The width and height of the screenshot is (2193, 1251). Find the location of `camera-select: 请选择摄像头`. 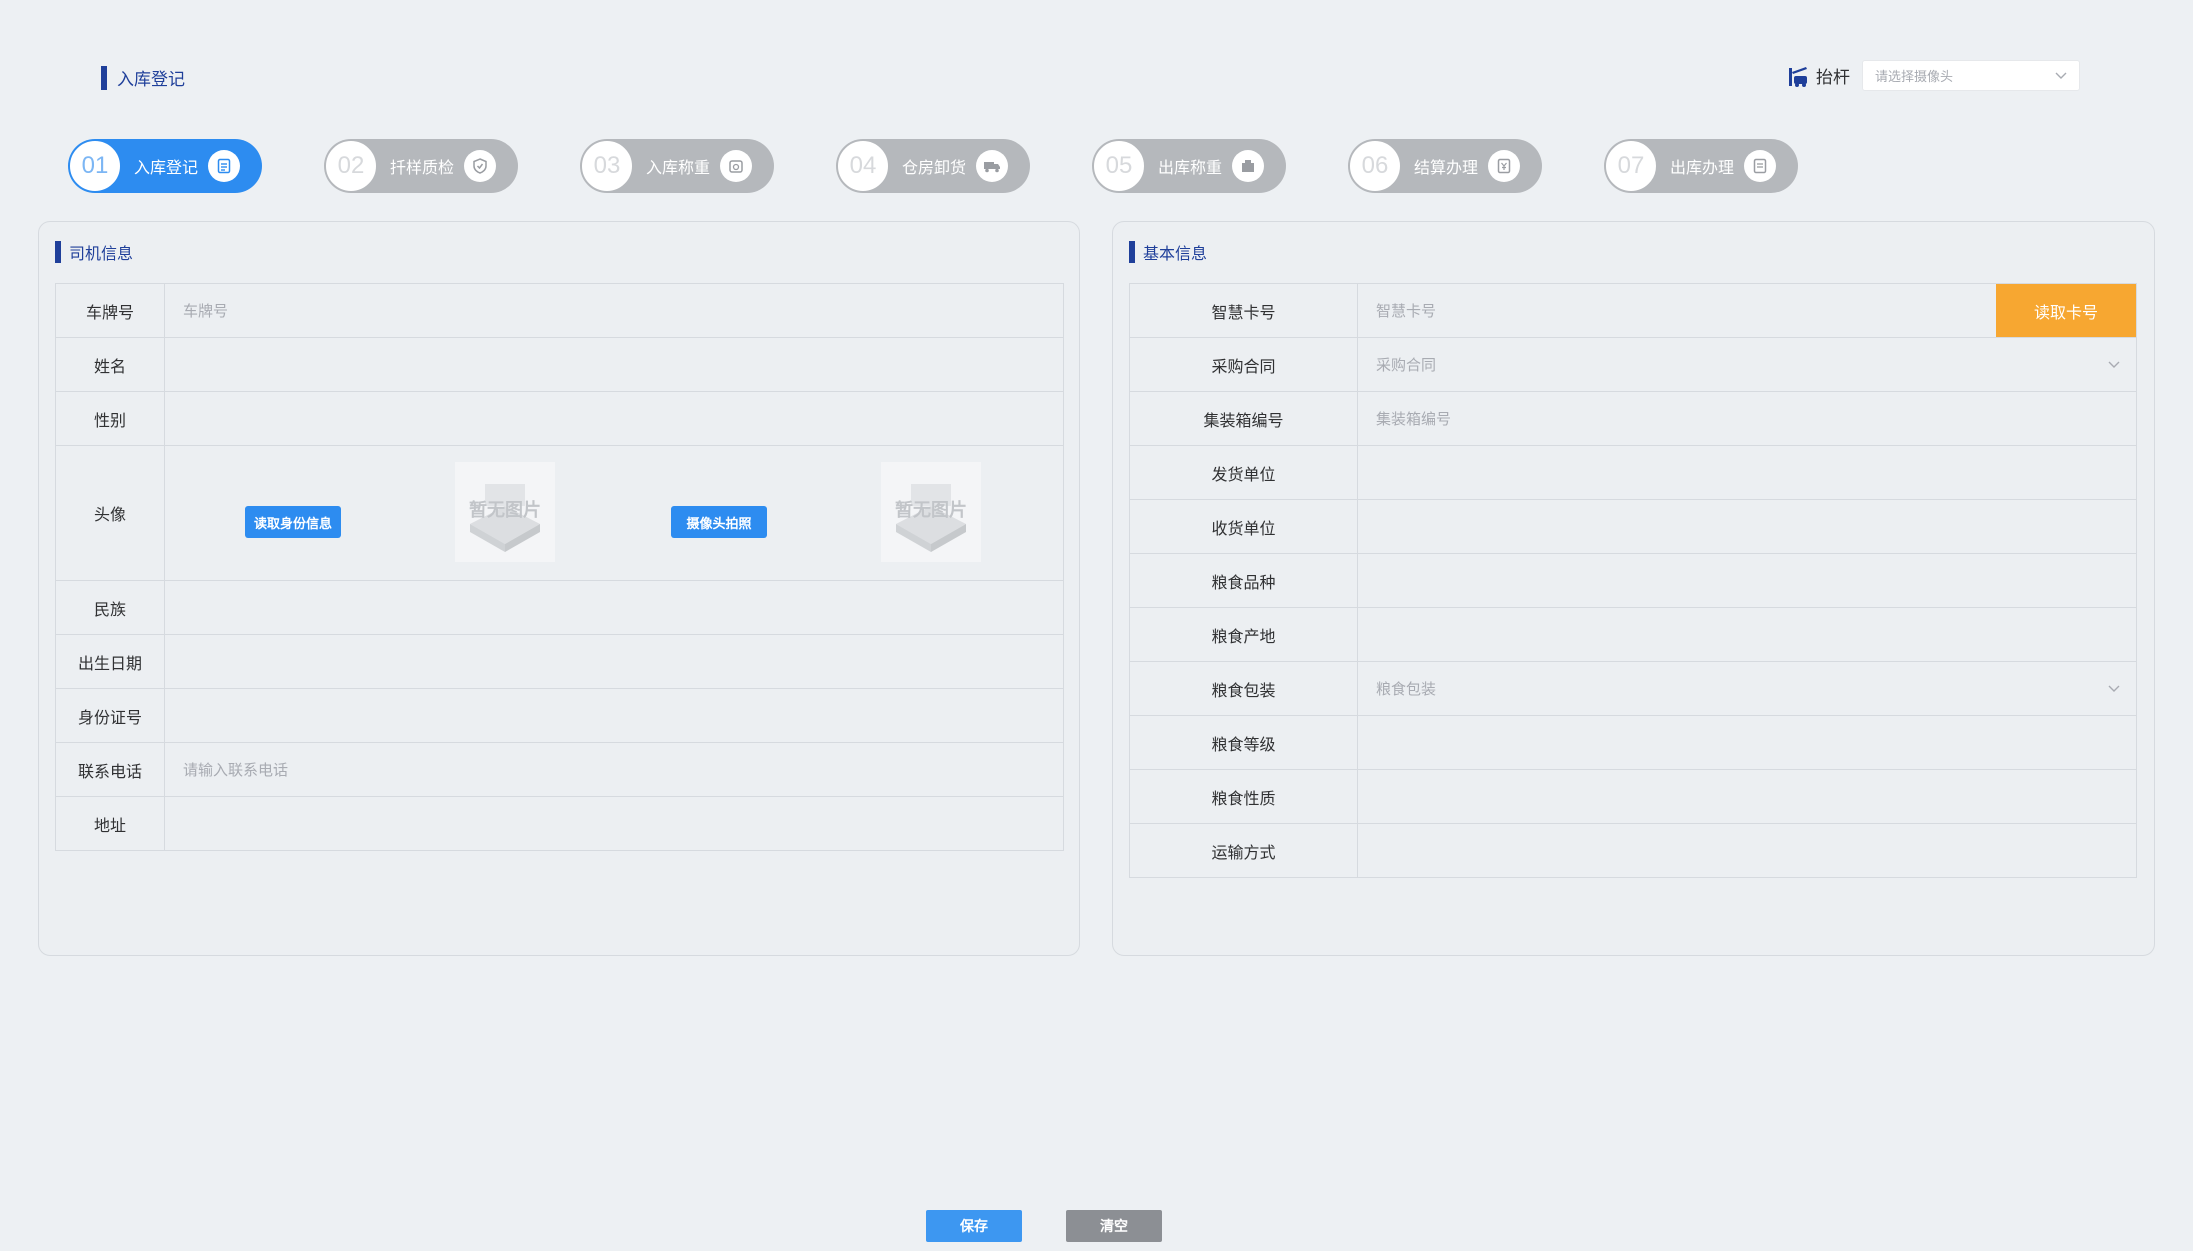

camera-select: 请选择摄像头 is located at coordinates (1971, 75).